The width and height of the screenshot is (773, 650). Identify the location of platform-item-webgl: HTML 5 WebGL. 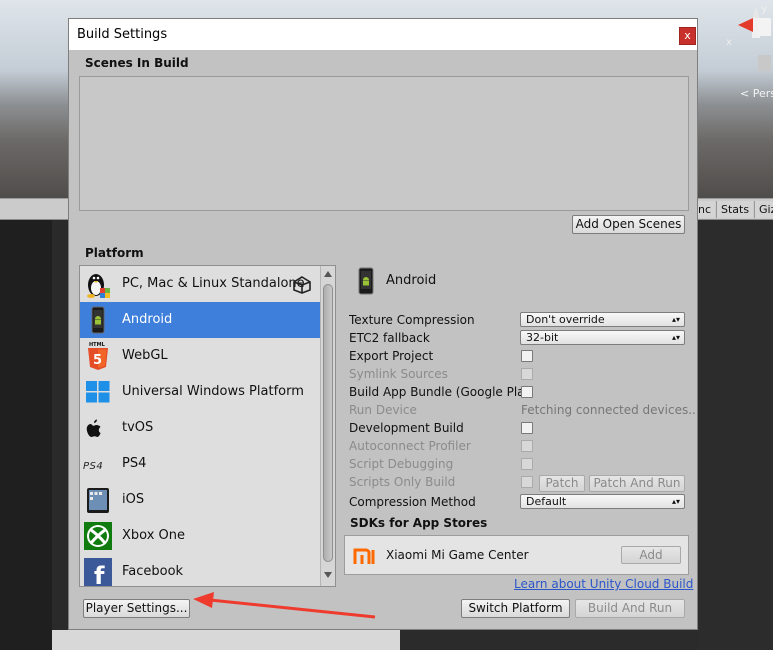
(200, 356).